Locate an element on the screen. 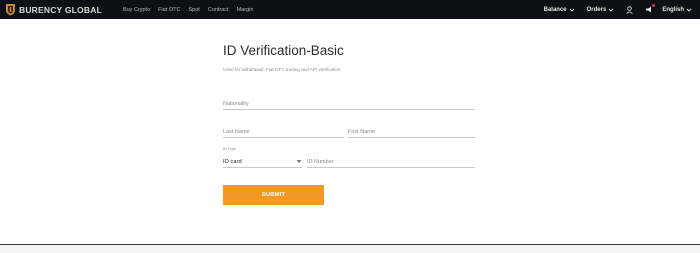  nav-buy-crypto: Buy Crypto is located at coordinates (136, 10).